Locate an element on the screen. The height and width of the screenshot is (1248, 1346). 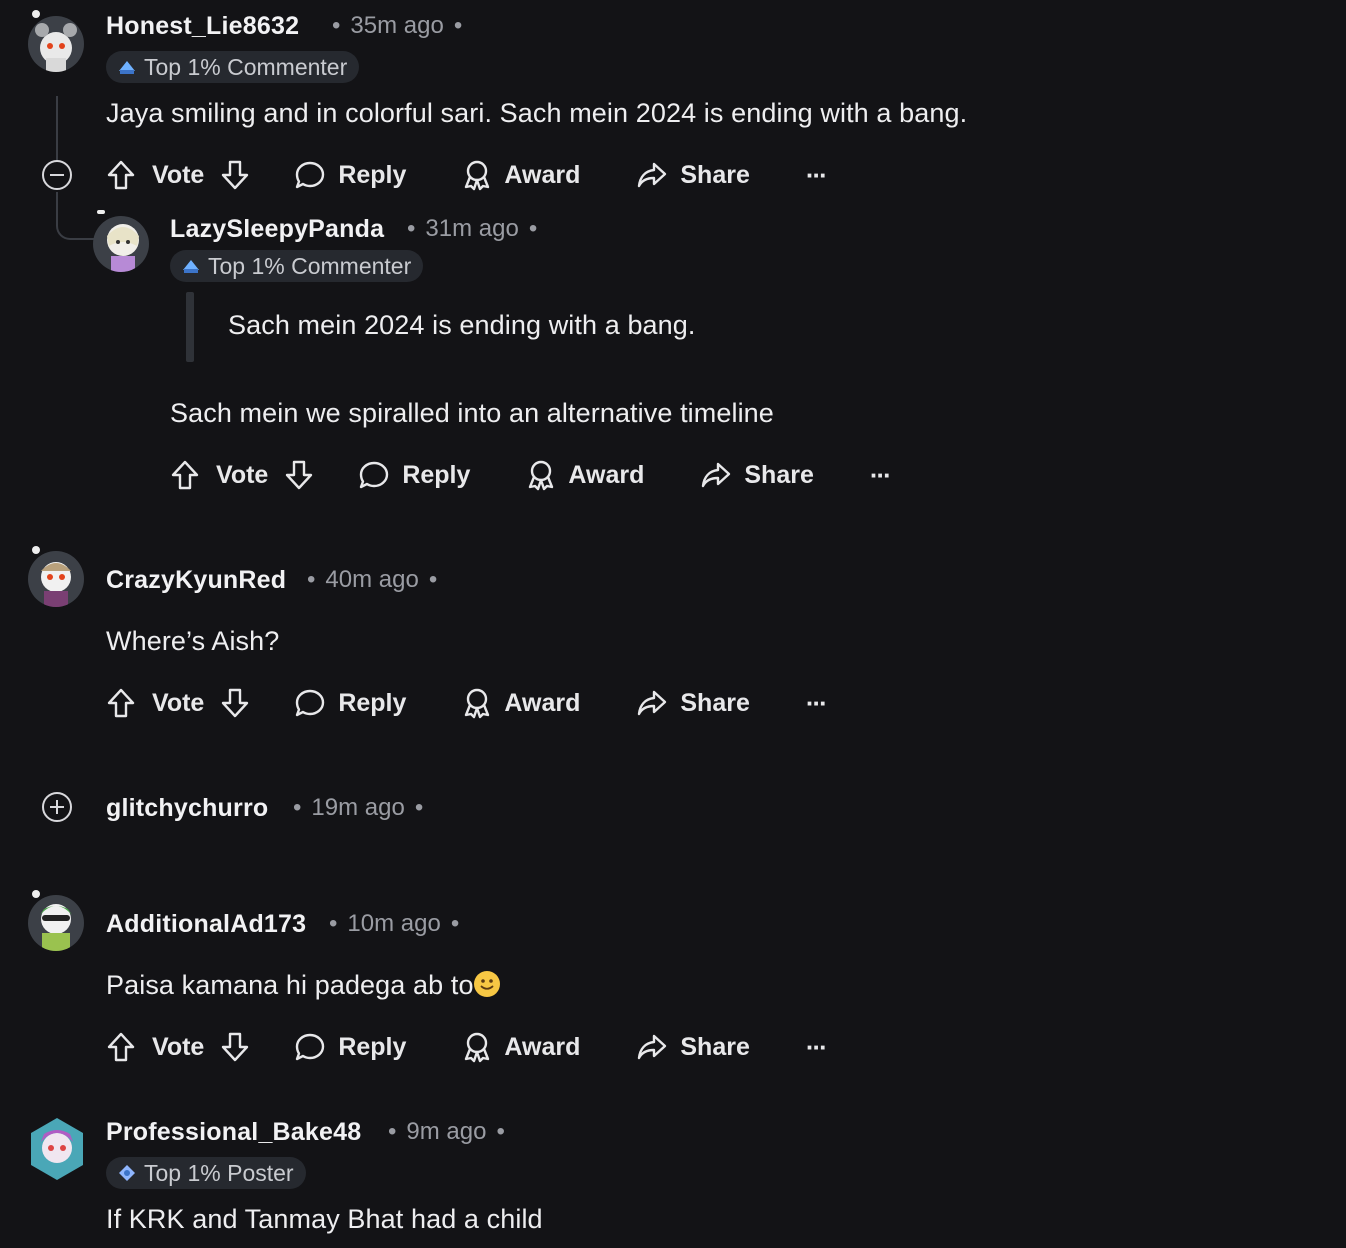
comment-text: Paisa kamana hi padega ab to is located at coordinates (290, 985).